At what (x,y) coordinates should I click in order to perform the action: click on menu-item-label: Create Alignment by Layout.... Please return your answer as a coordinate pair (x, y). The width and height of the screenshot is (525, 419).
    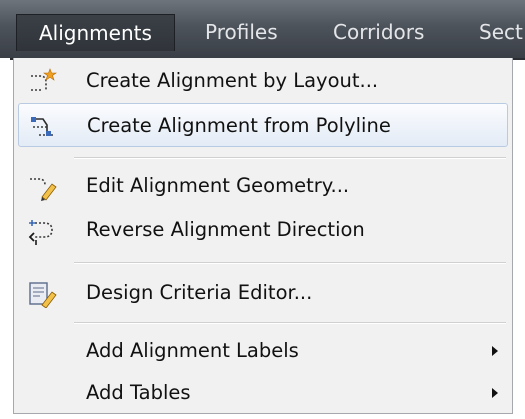
    Looking at the image, I should click on (232, 80).